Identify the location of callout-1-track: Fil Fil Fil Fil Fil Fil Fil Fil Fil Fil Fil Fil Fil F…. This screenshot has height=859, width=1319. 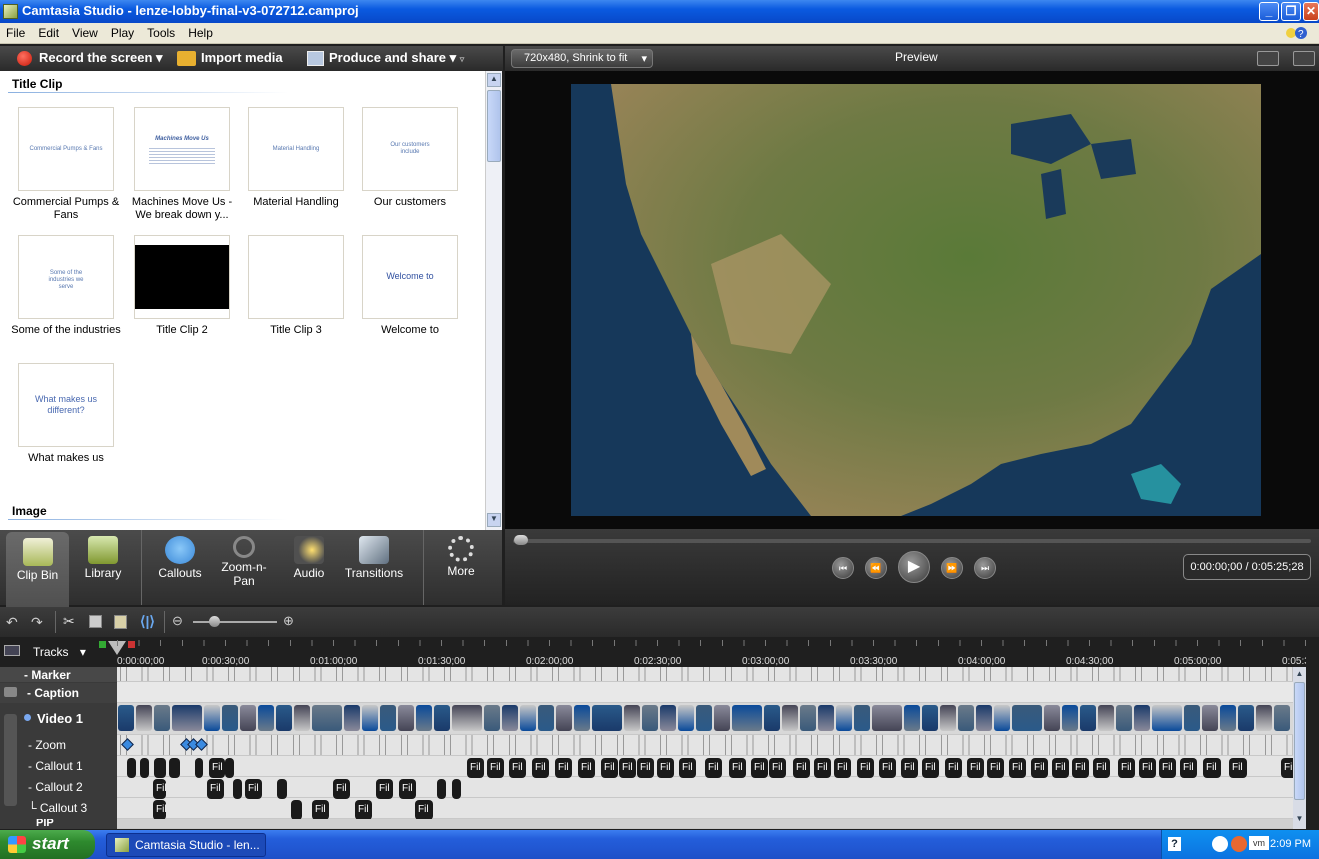
(707, 767).